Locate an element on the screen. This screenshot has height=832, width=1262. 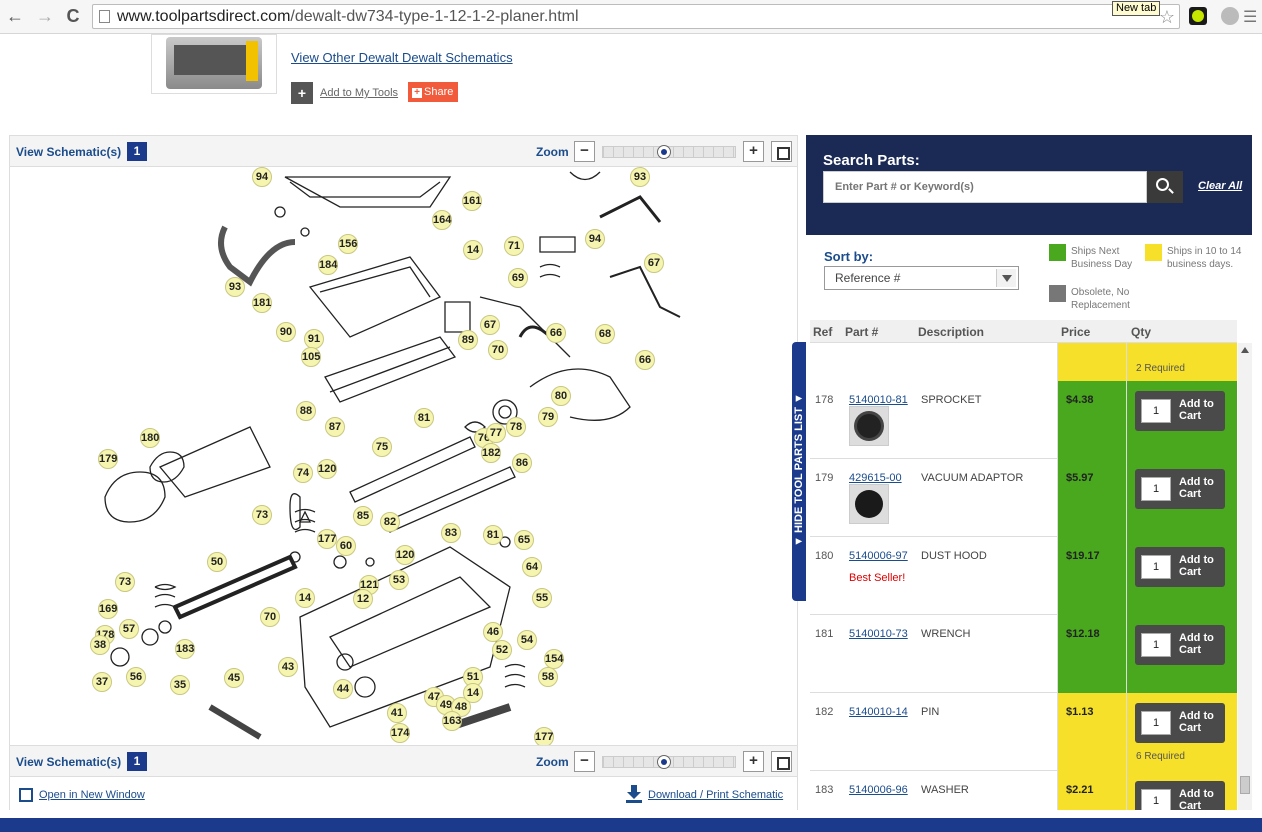
zoom-in-button-bottom: + is located at coordinates (753, 761).